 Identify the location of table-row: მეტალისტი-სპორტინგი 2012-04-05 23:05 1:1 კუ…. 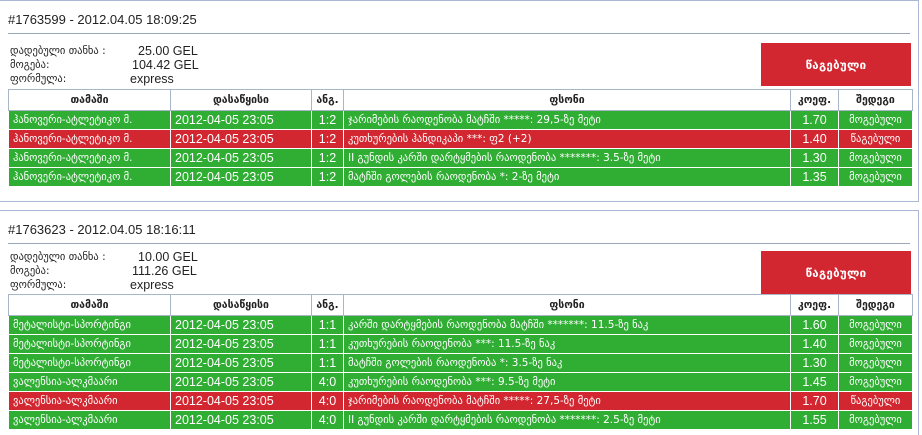
(460, 344).